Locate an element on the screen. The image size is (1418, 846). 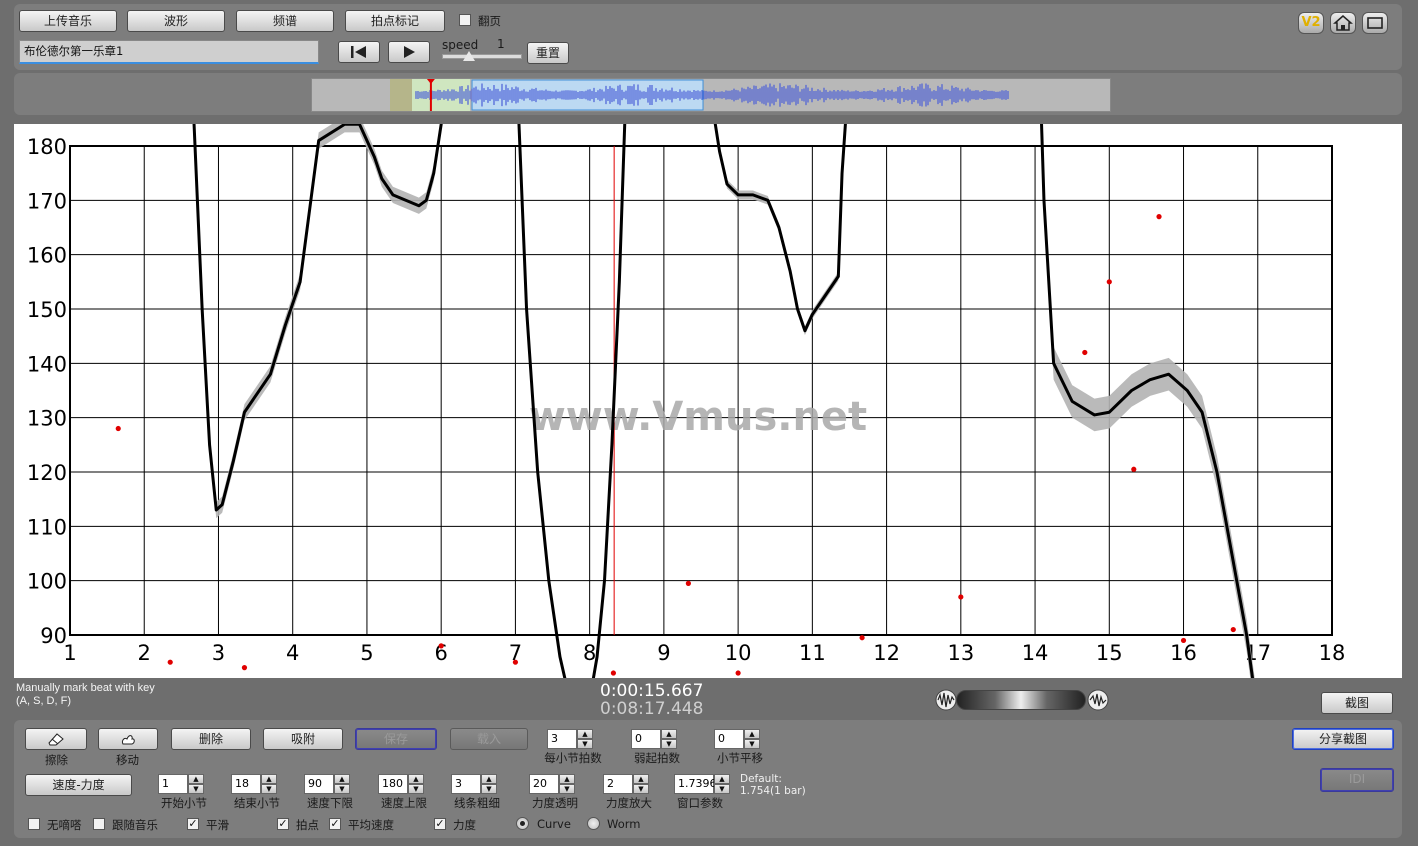
screenshot-button: 截图 is located at coordinates (1357, 703).